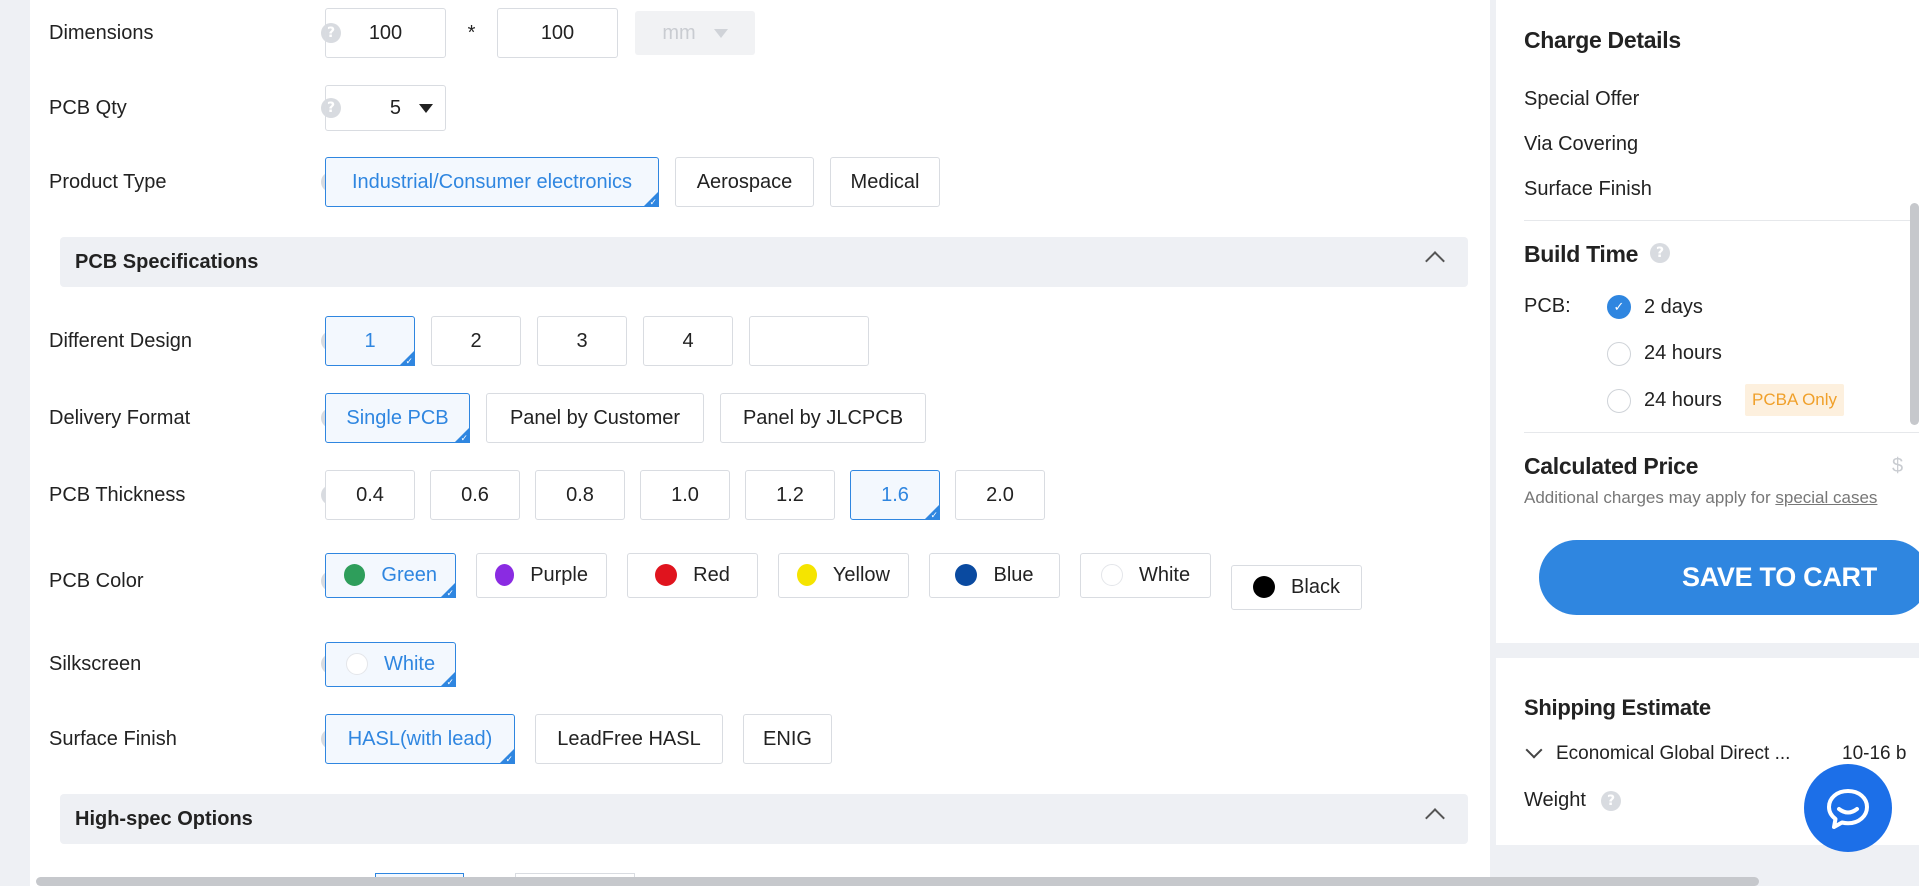 The height and width of the screenshot is (886, 1919). What do you see at coordinates (471, 32) in the screenshot?
I see `times-sign: *` at bounding box center [471, 32].